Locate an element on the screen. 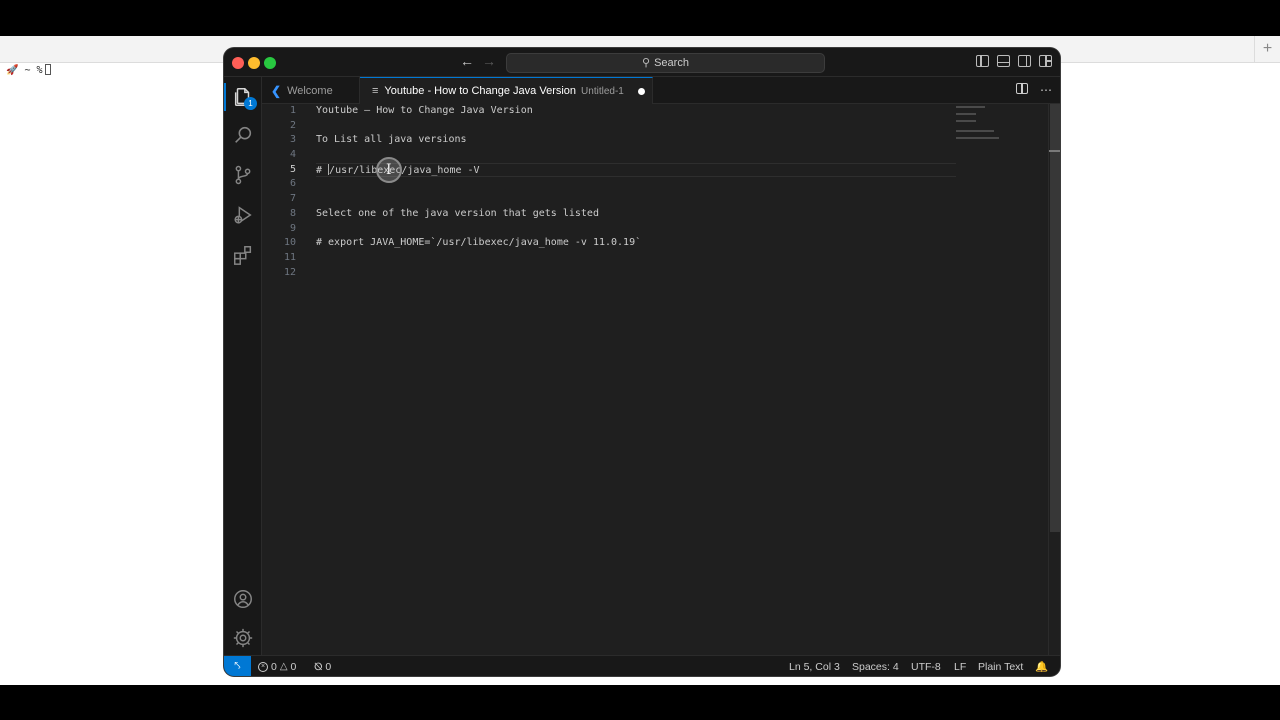  code-line: Youtube — How to Change Java Version is located at coordinates (636, 111).